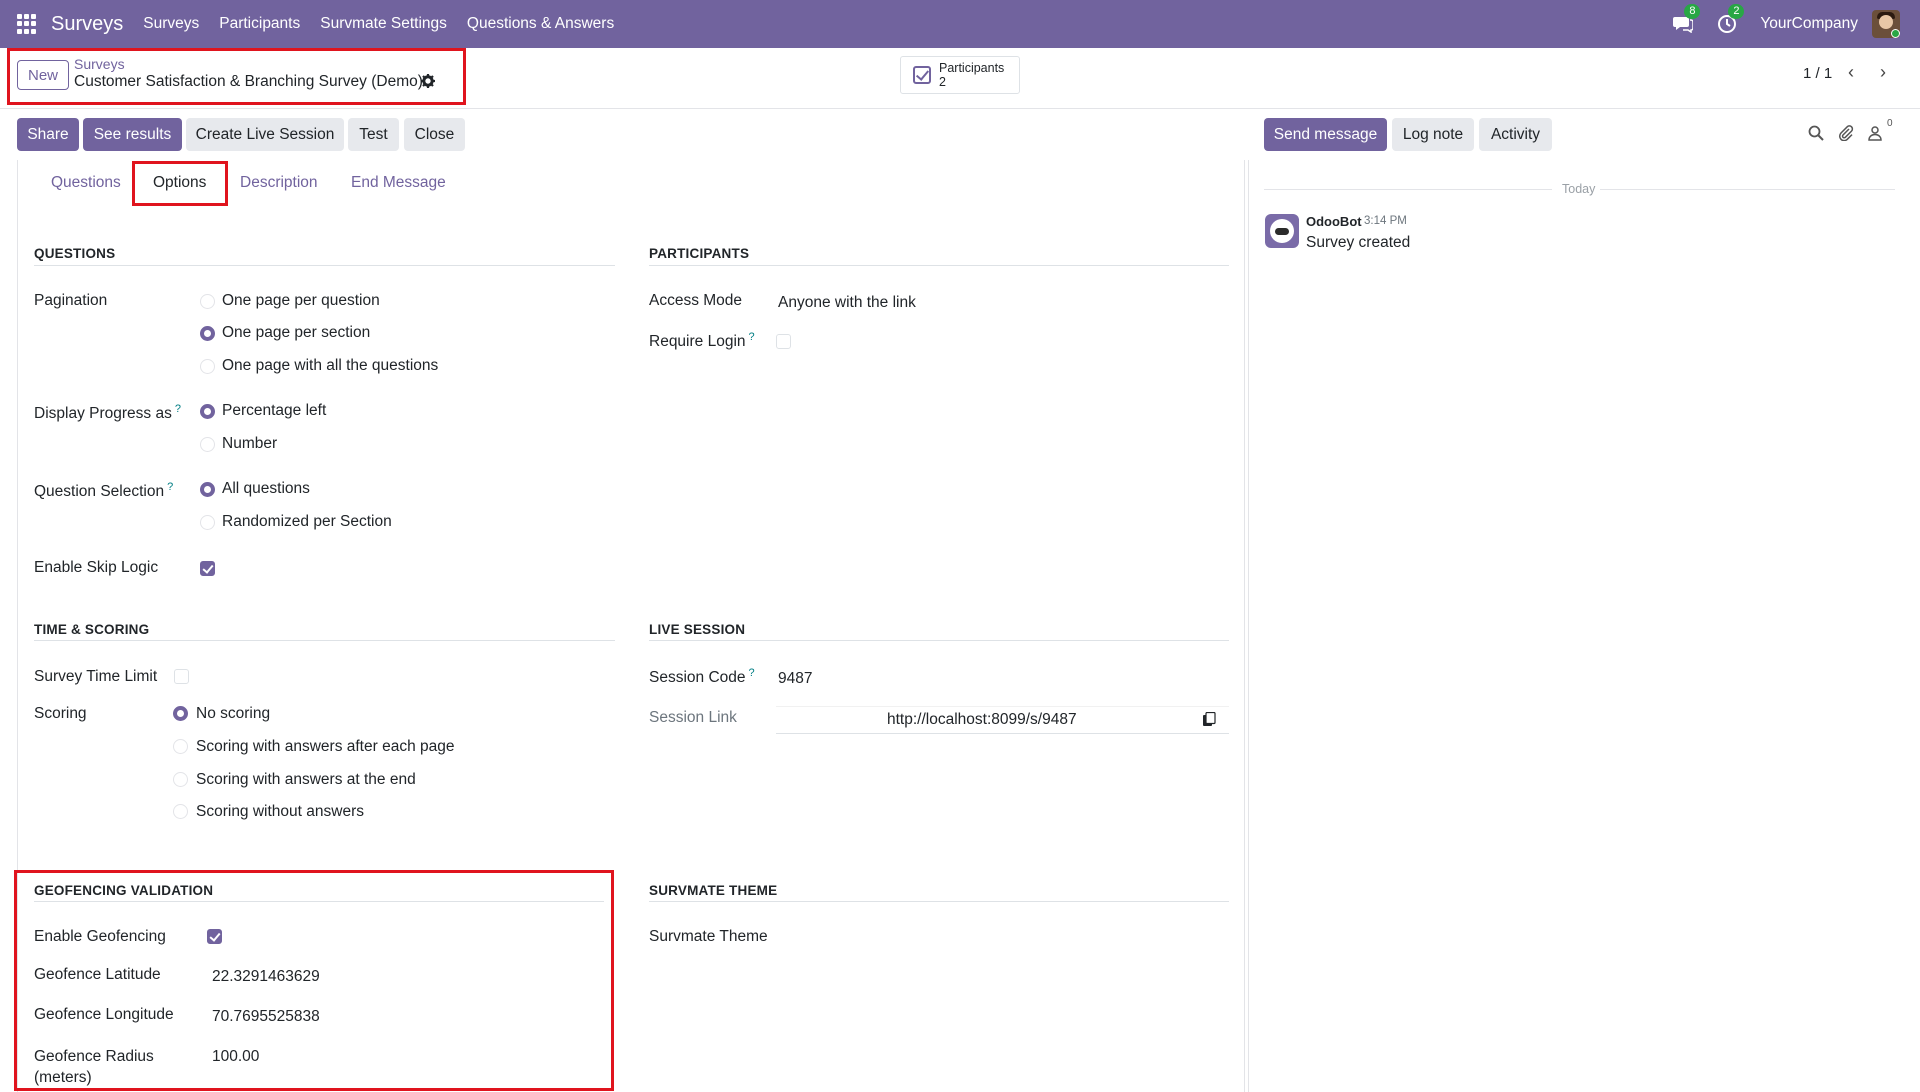 This screenshot has width=1920, height=1092. What do you see at coordinates (180, 746) in the screenshot?
I see `scoring-radio-each-page` at bounding box center [180, 746].